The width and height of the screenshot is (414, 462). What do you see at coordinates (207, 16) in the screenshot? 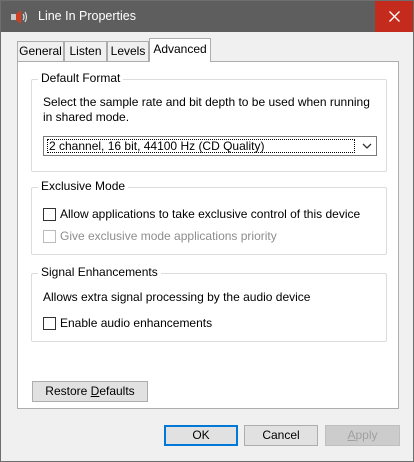
I see `title-bar: Line In Properties` at bounding box center [207, 16].